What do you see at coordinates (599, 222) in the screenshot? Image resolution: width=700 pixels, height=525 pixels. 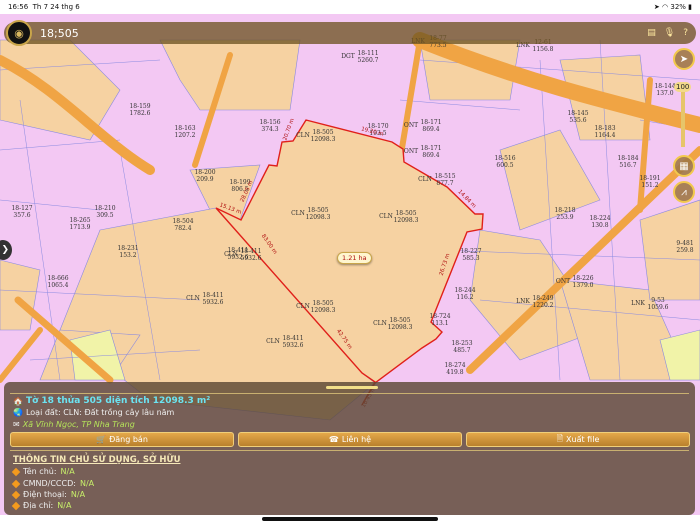 I see `parcel-label: 18-224 130.8` at bounding box center [599, 222].